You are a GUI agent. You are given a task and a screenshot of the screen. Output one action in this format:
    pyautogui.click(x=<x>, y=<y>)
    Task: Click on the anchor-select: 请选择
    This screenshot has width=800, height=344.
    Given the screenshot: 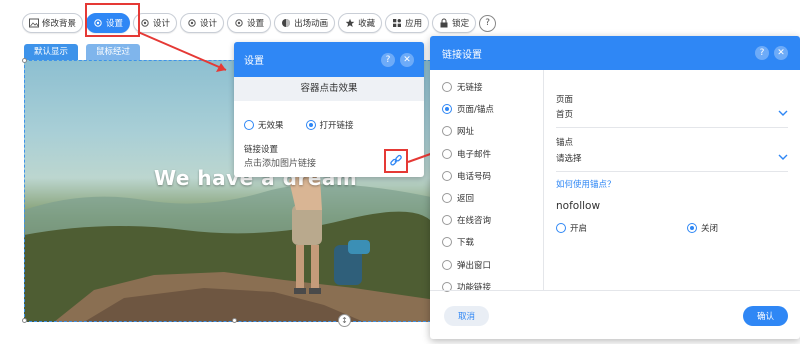 What is the action you would take?
    pyautogui.click(x=672, y=160)
    